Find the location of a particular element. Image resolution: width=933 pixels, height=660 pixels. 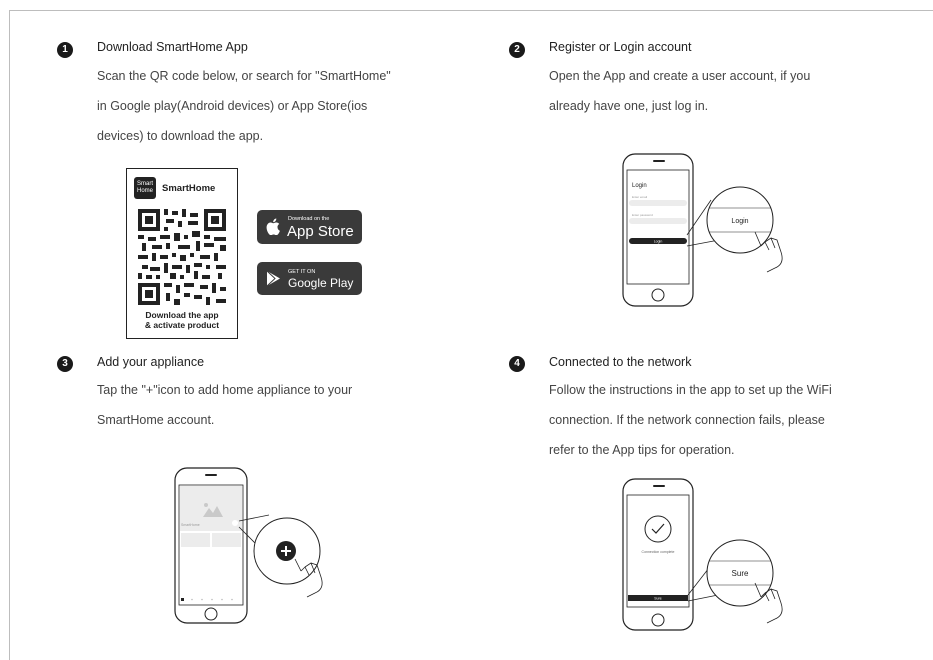

step-2-title: Register or Login account is located at coordinates (620, 47).